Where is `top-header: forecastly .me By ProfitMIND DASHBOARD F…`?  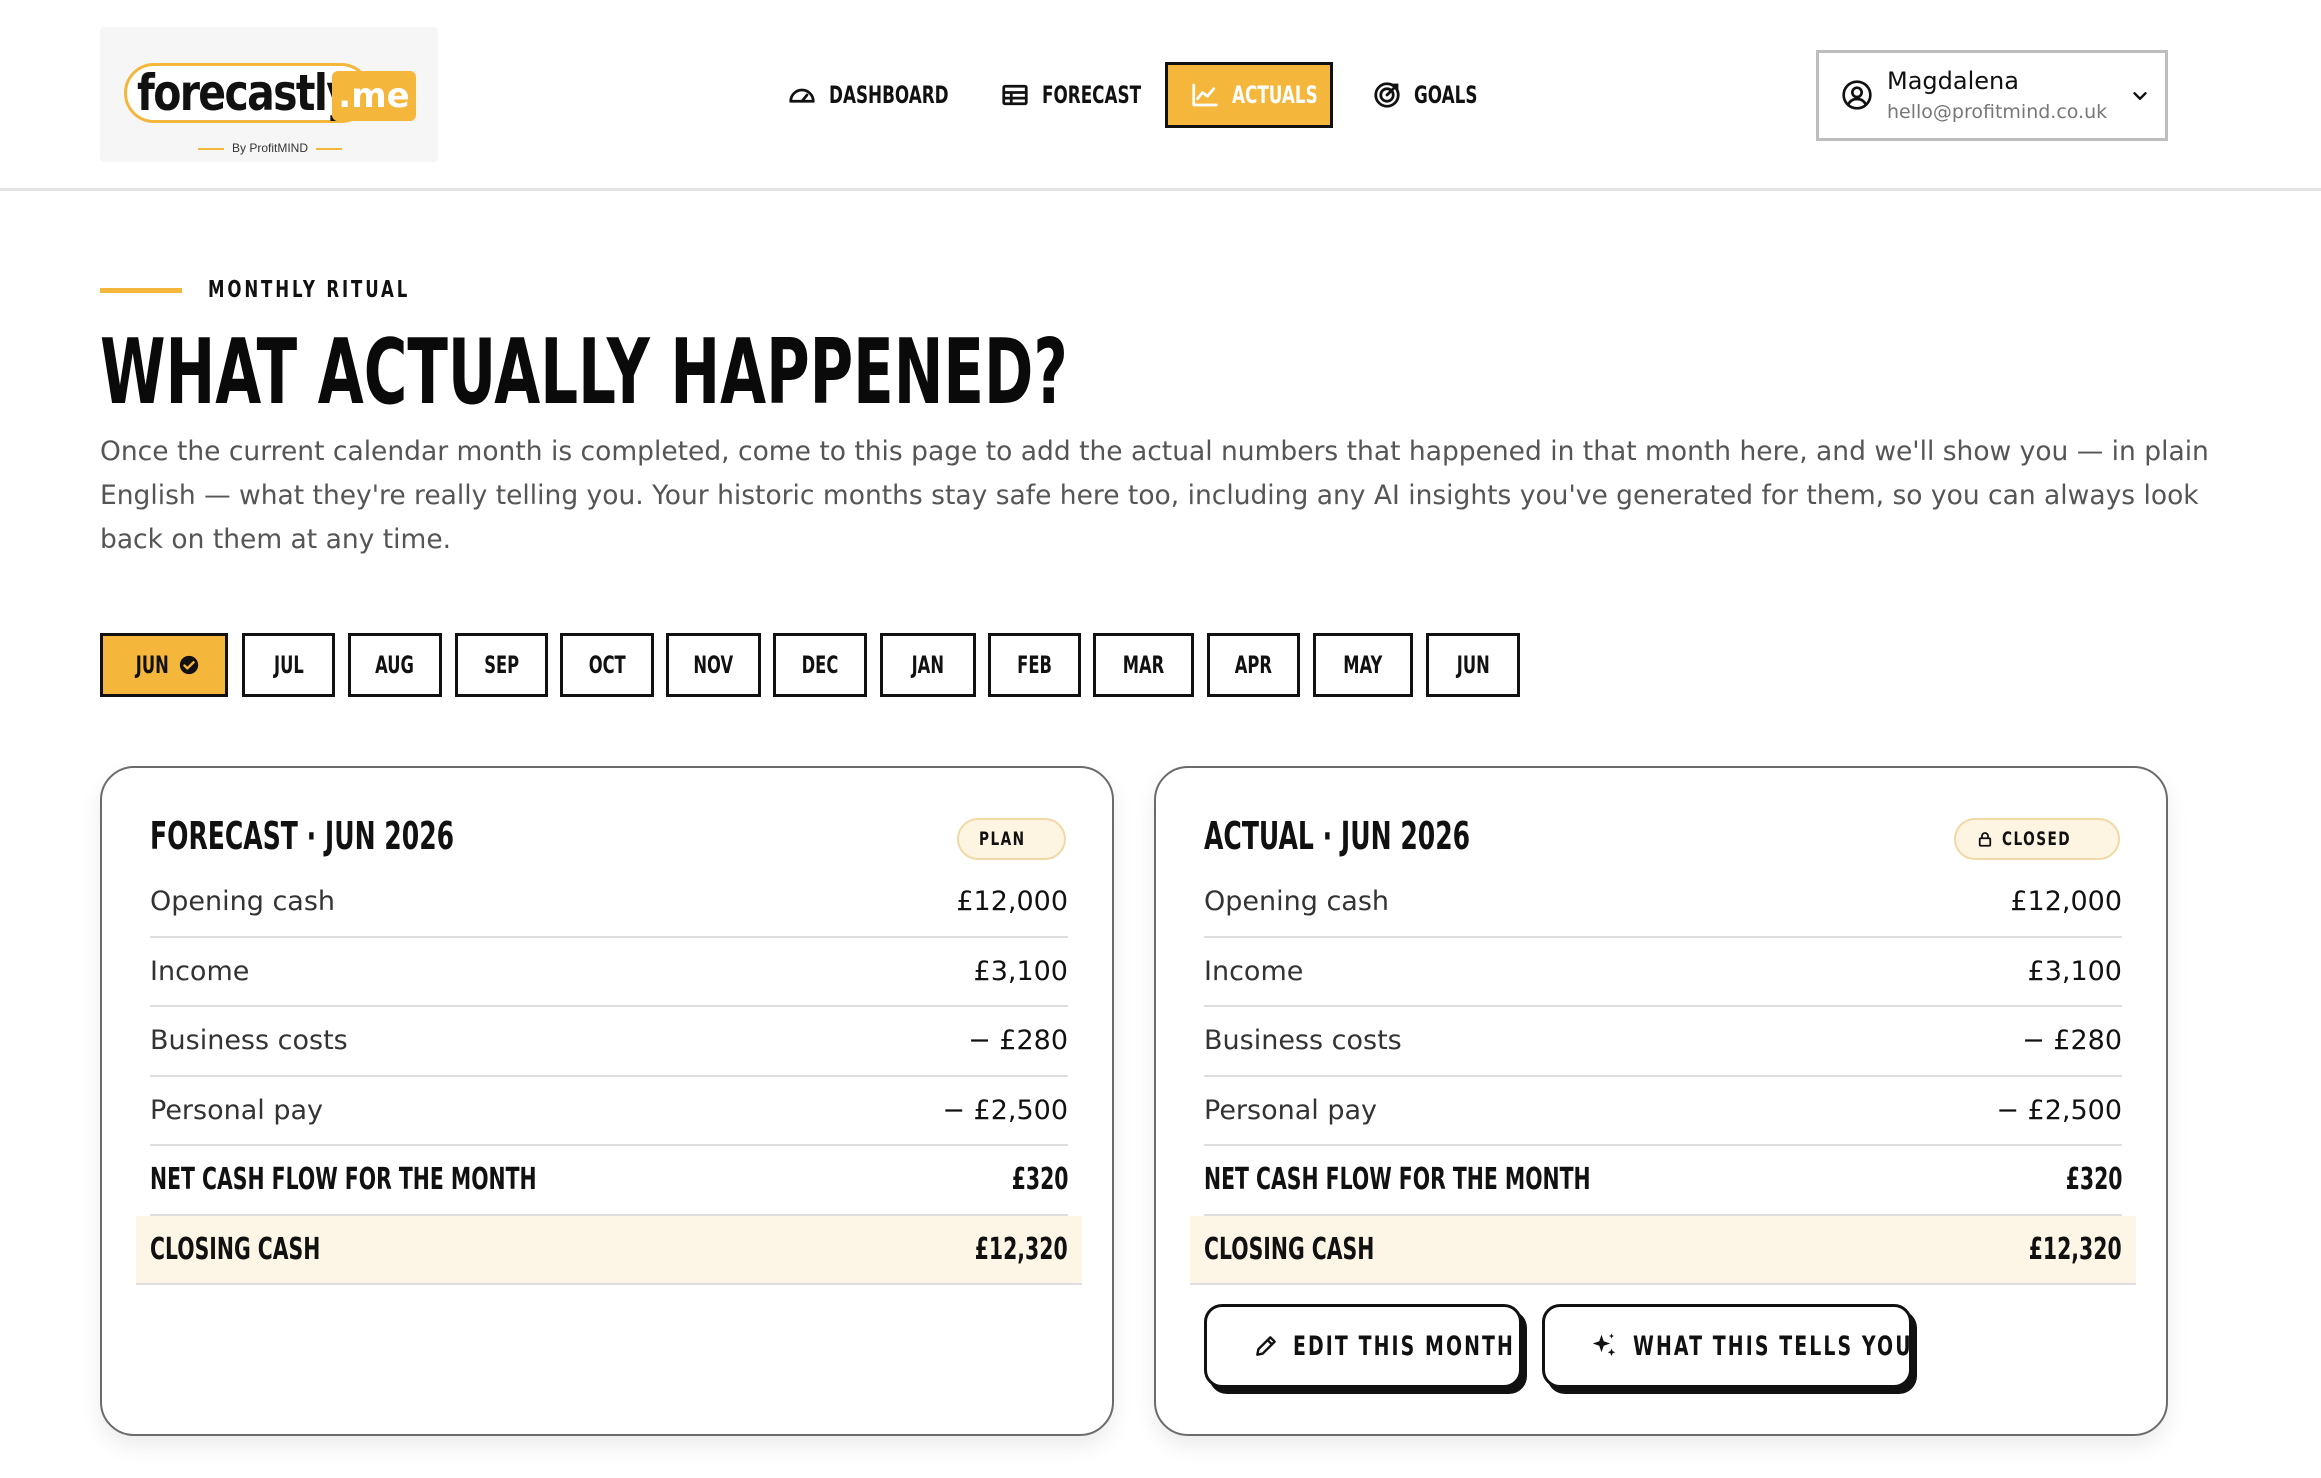 top-header: forecastly .me By ProfitMIND DASHBOARD F… is located at coordinates (1160, 95).